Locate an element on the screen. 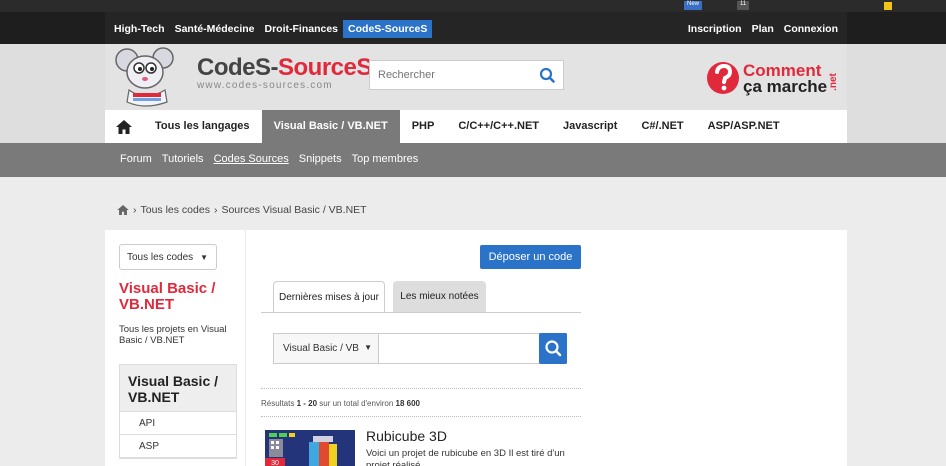 The width and height of the screenshot is (946, 466). network-link-high-tech: High-Tech is located at coordinates (139, 29).